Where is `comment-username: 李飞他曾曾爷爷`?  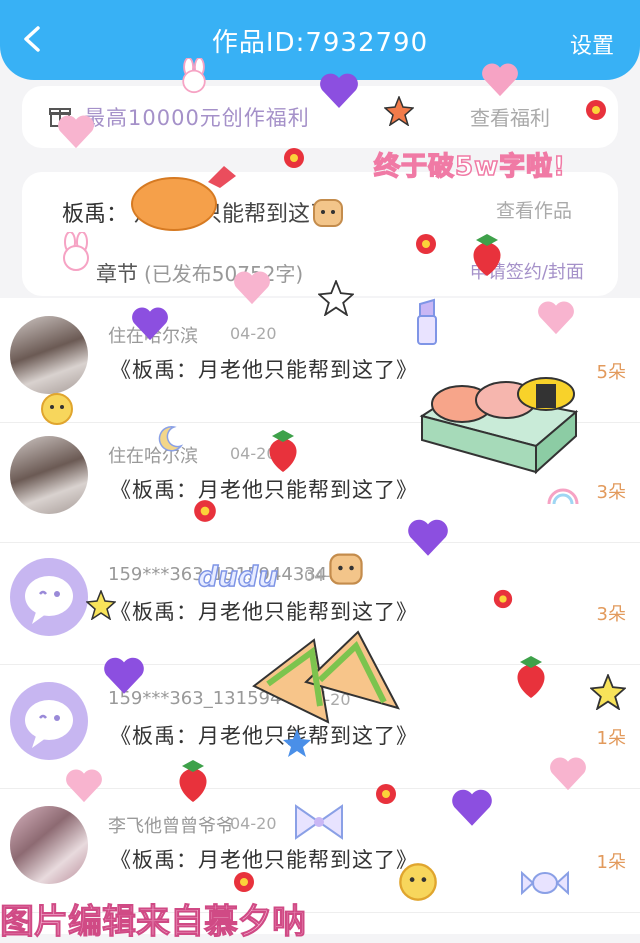 comment-username: 李飞他曾曾爷爷 is located at coordinates (171, 826).